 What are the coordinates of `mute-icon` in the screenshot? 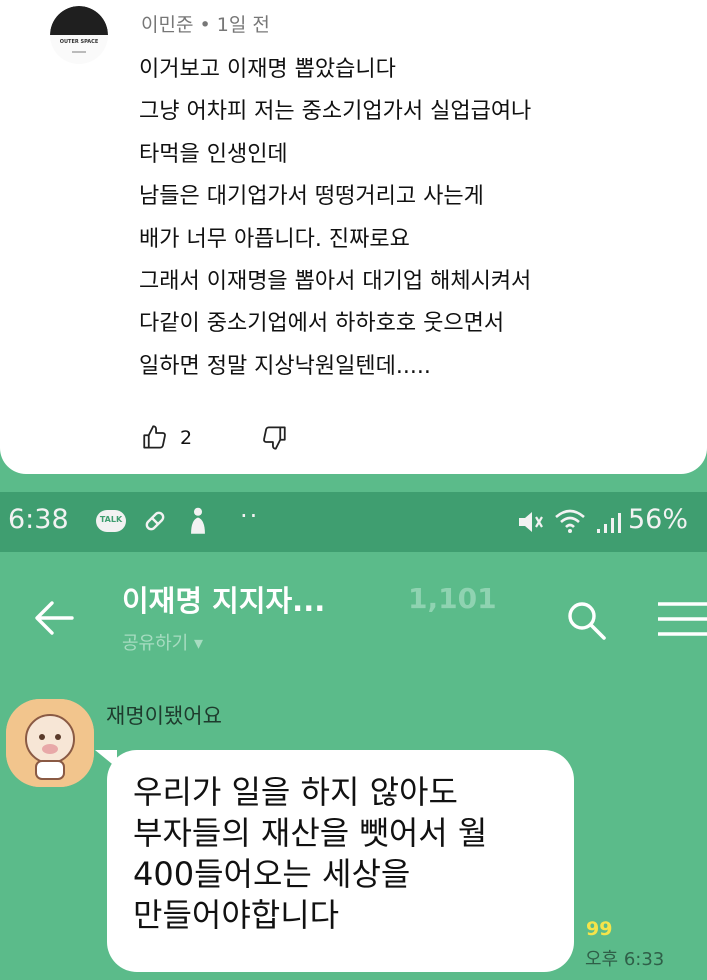 It's located at (531, 522).